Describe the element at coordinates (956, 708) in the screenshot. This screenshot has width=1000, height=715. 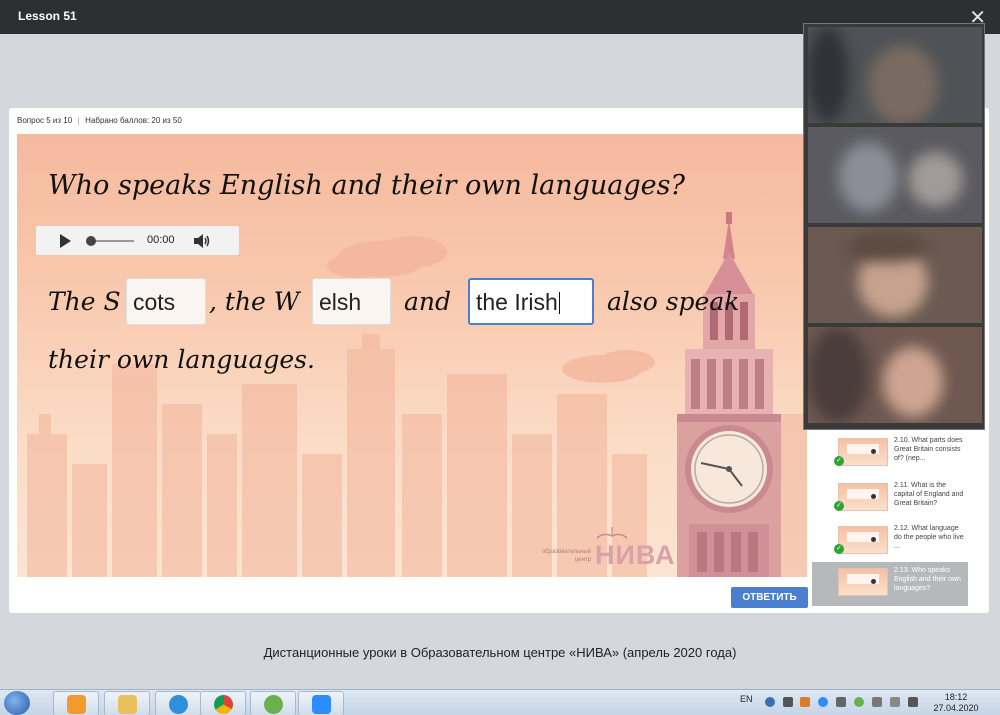
I see `clock-date: 27.04.2020` at that location.